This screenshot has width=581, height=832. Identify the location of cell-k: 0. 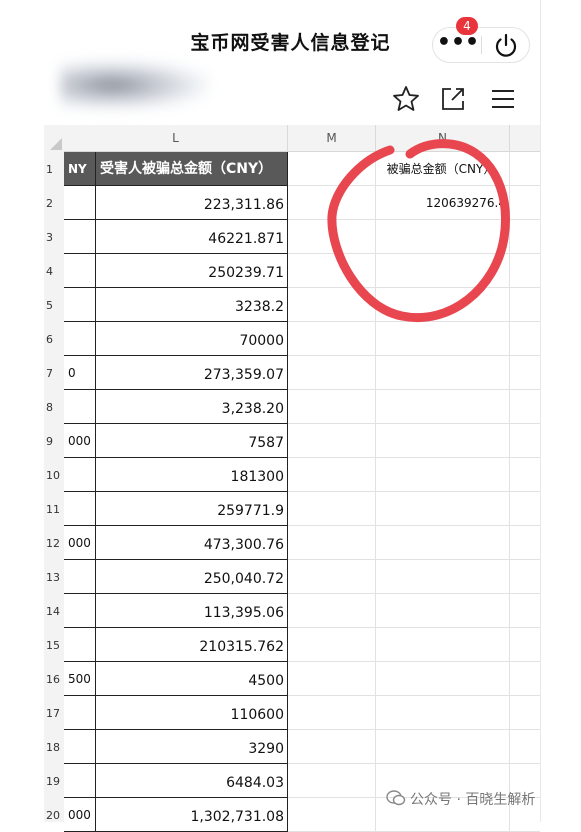
(80, 373).